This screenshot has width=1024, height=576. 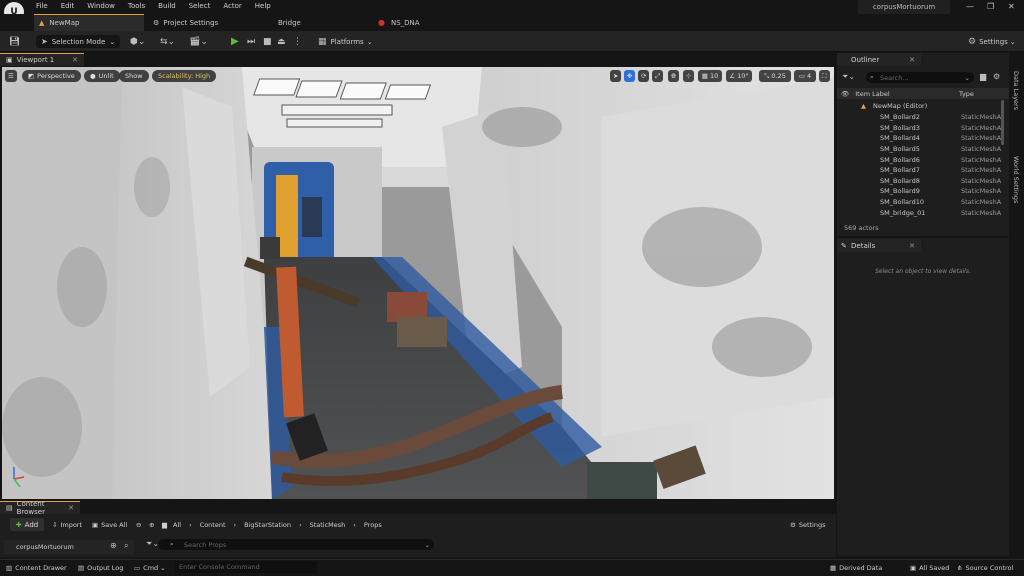 What do you see at coordinates (267, 525) in the screenshot?
I see `breadcrumb-bigstarstation: BigStarStation` at bounding box center [267, 525].